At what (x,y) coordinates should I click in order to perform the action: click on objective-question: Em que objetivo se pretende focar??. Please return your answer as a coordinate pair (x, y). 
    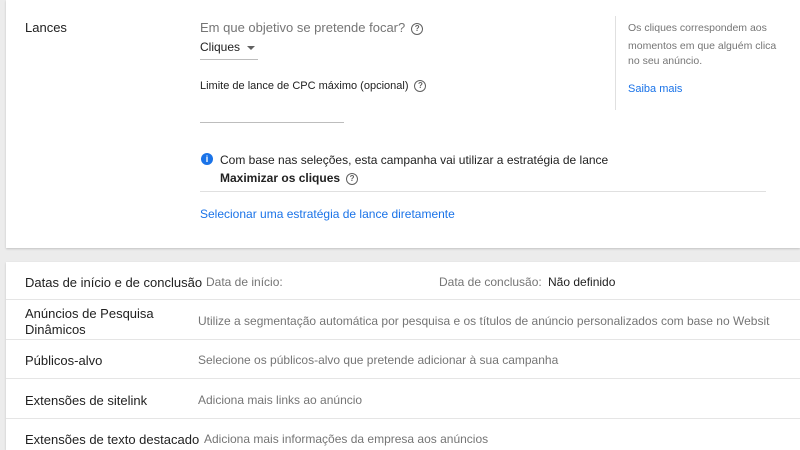
    Looking at the image, I should click on (312, 27).